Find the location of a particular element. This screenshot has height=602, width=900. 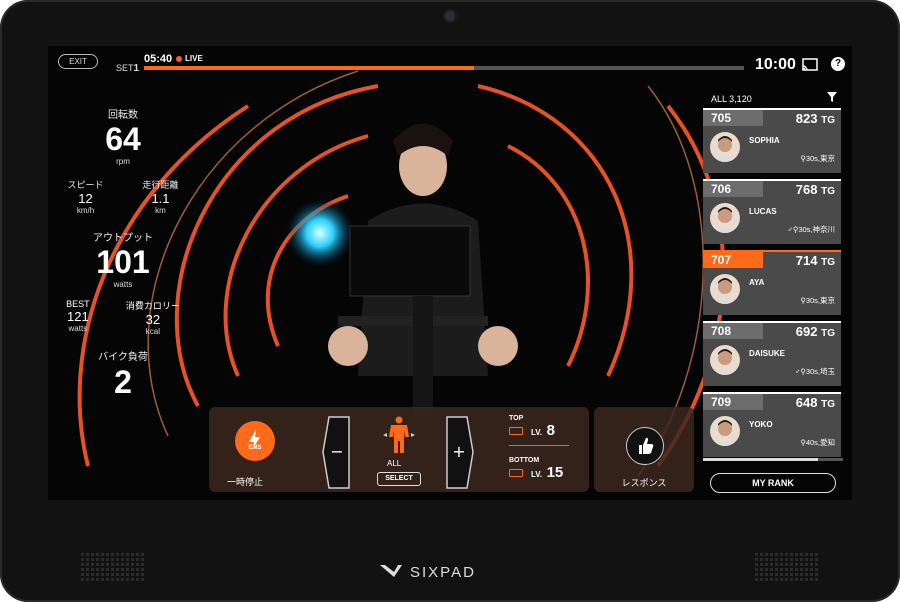

user-info: ♂⚲30s,埼玉 is located at coordinates (815, 371).